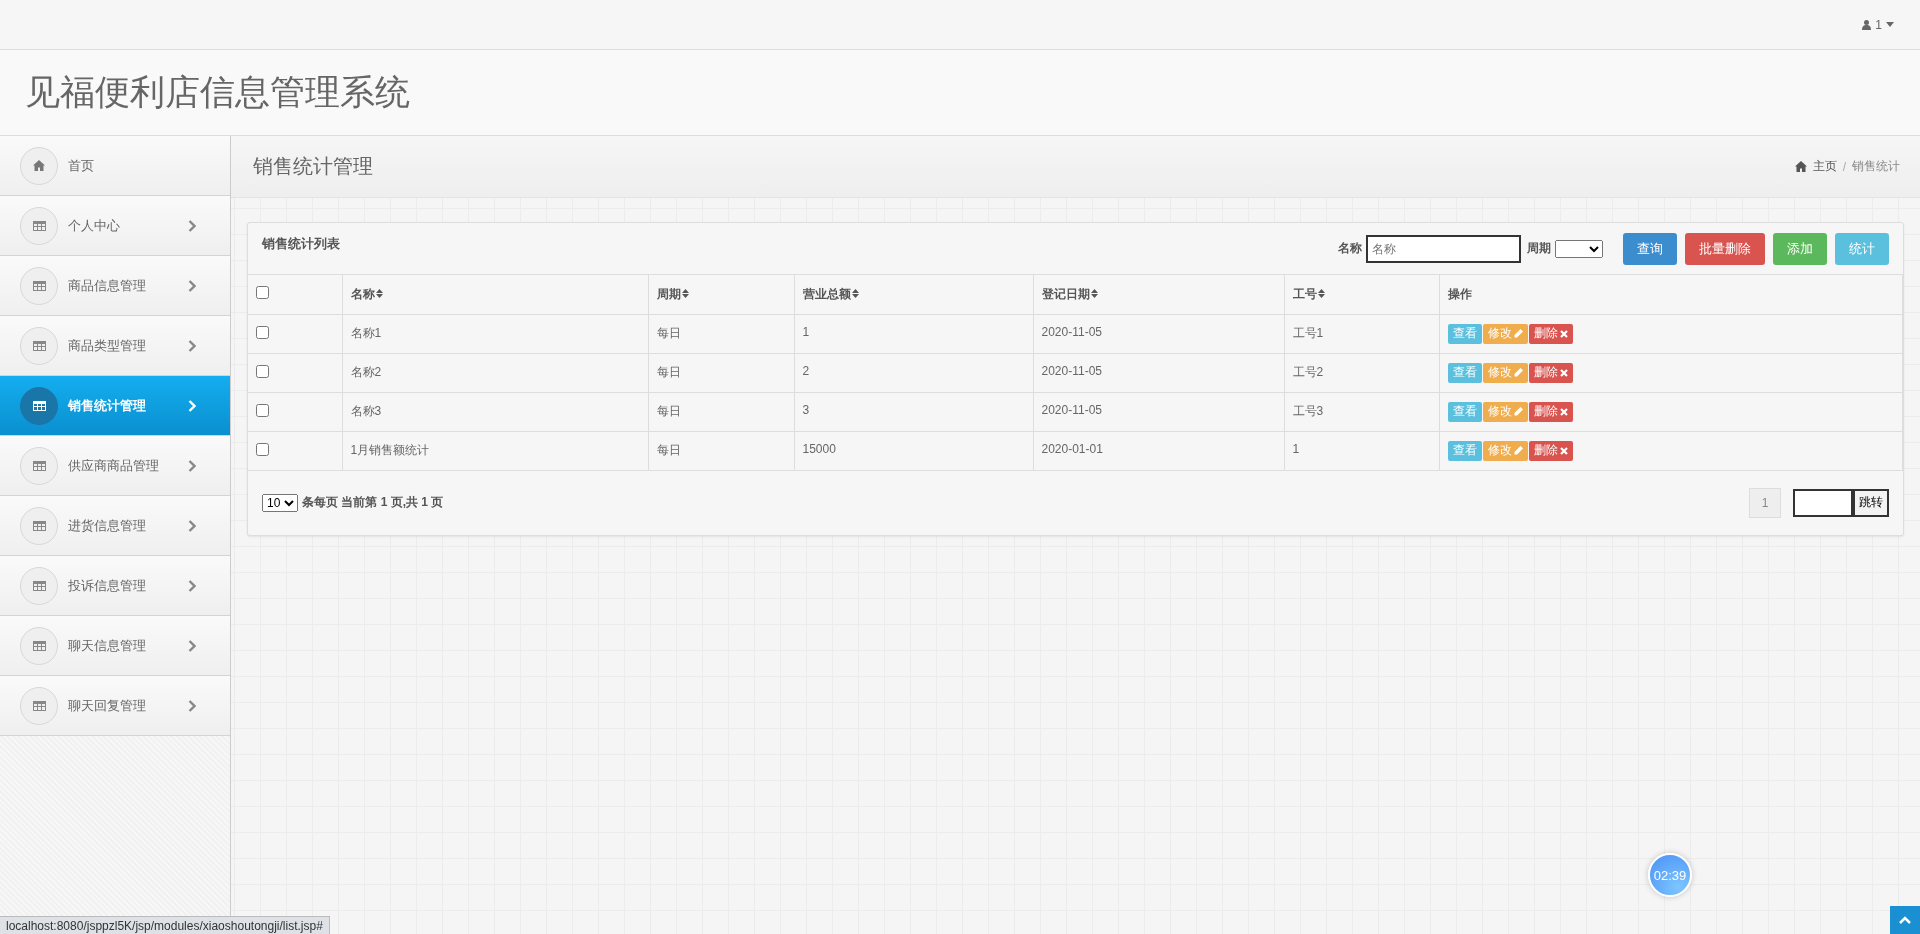  What do you see at coordinates (1158, 450) in the screenshot?
I see `table-cell: 2020-01-01` at bounding box center [1158, 450].